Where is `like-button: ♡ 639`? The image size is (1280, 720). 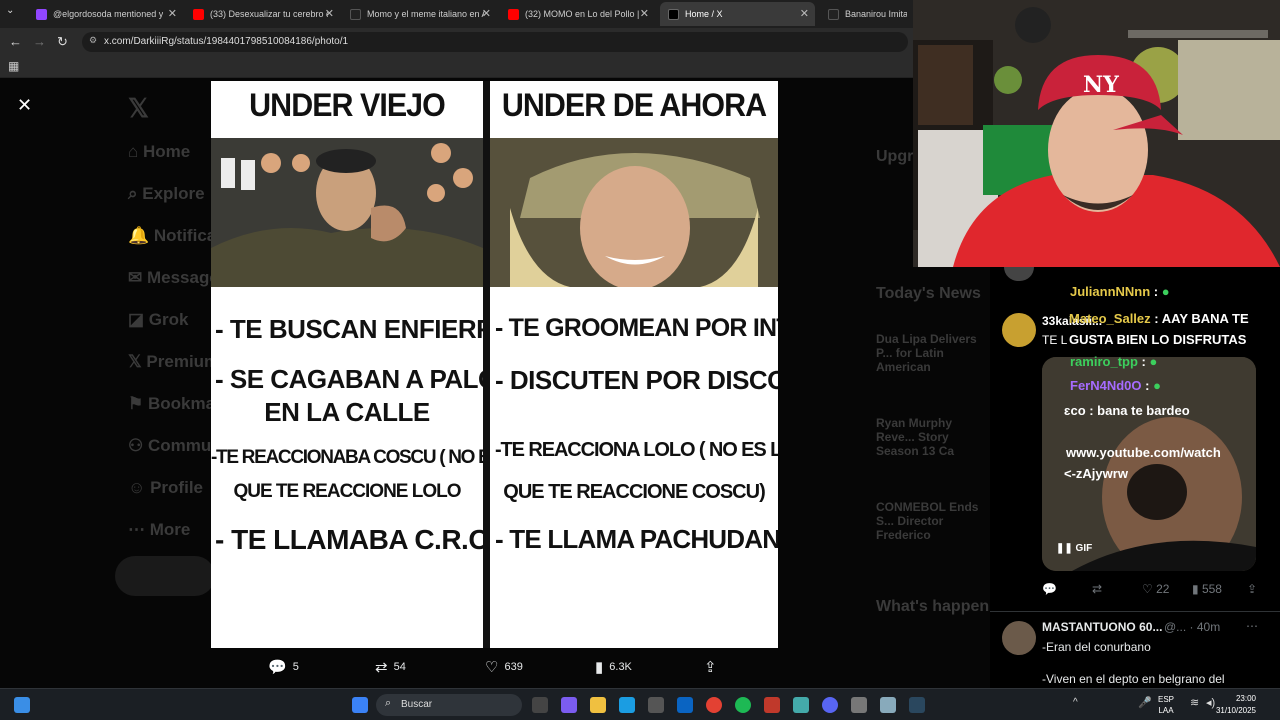
like-button: ♡ 639 is located at coordinates (504, 667).